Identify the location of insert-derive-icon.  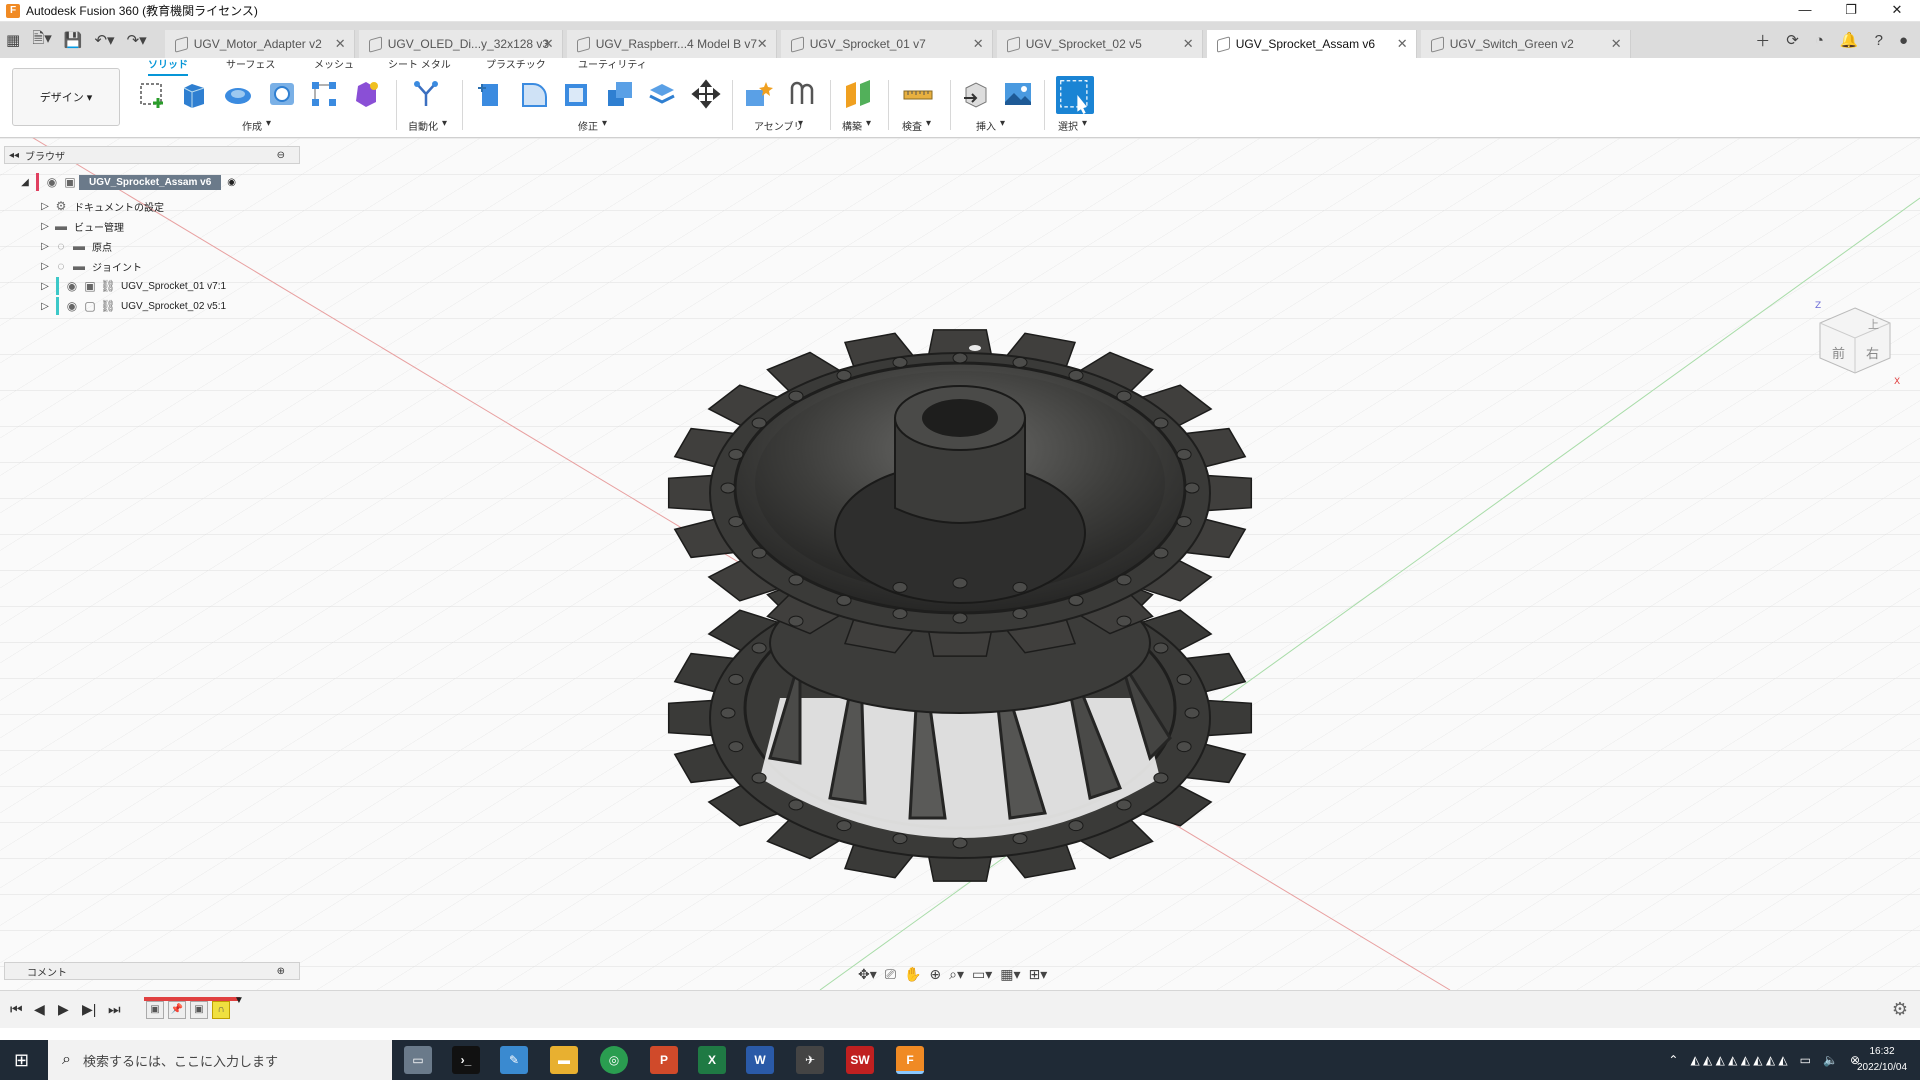
(976, 94).